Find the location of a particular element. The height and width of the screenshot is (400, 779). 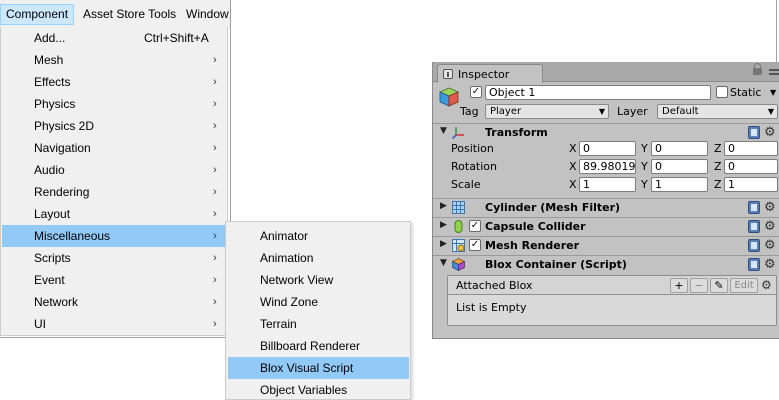

submenu-item-terrain: Terrain is located at coordinates (318, 324).